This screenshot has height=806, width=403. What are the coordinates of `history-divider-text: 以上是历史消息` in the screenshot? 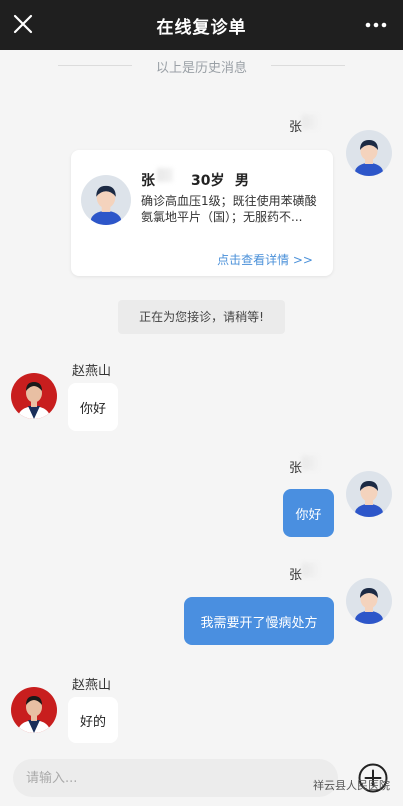 It's located at (201, 68).